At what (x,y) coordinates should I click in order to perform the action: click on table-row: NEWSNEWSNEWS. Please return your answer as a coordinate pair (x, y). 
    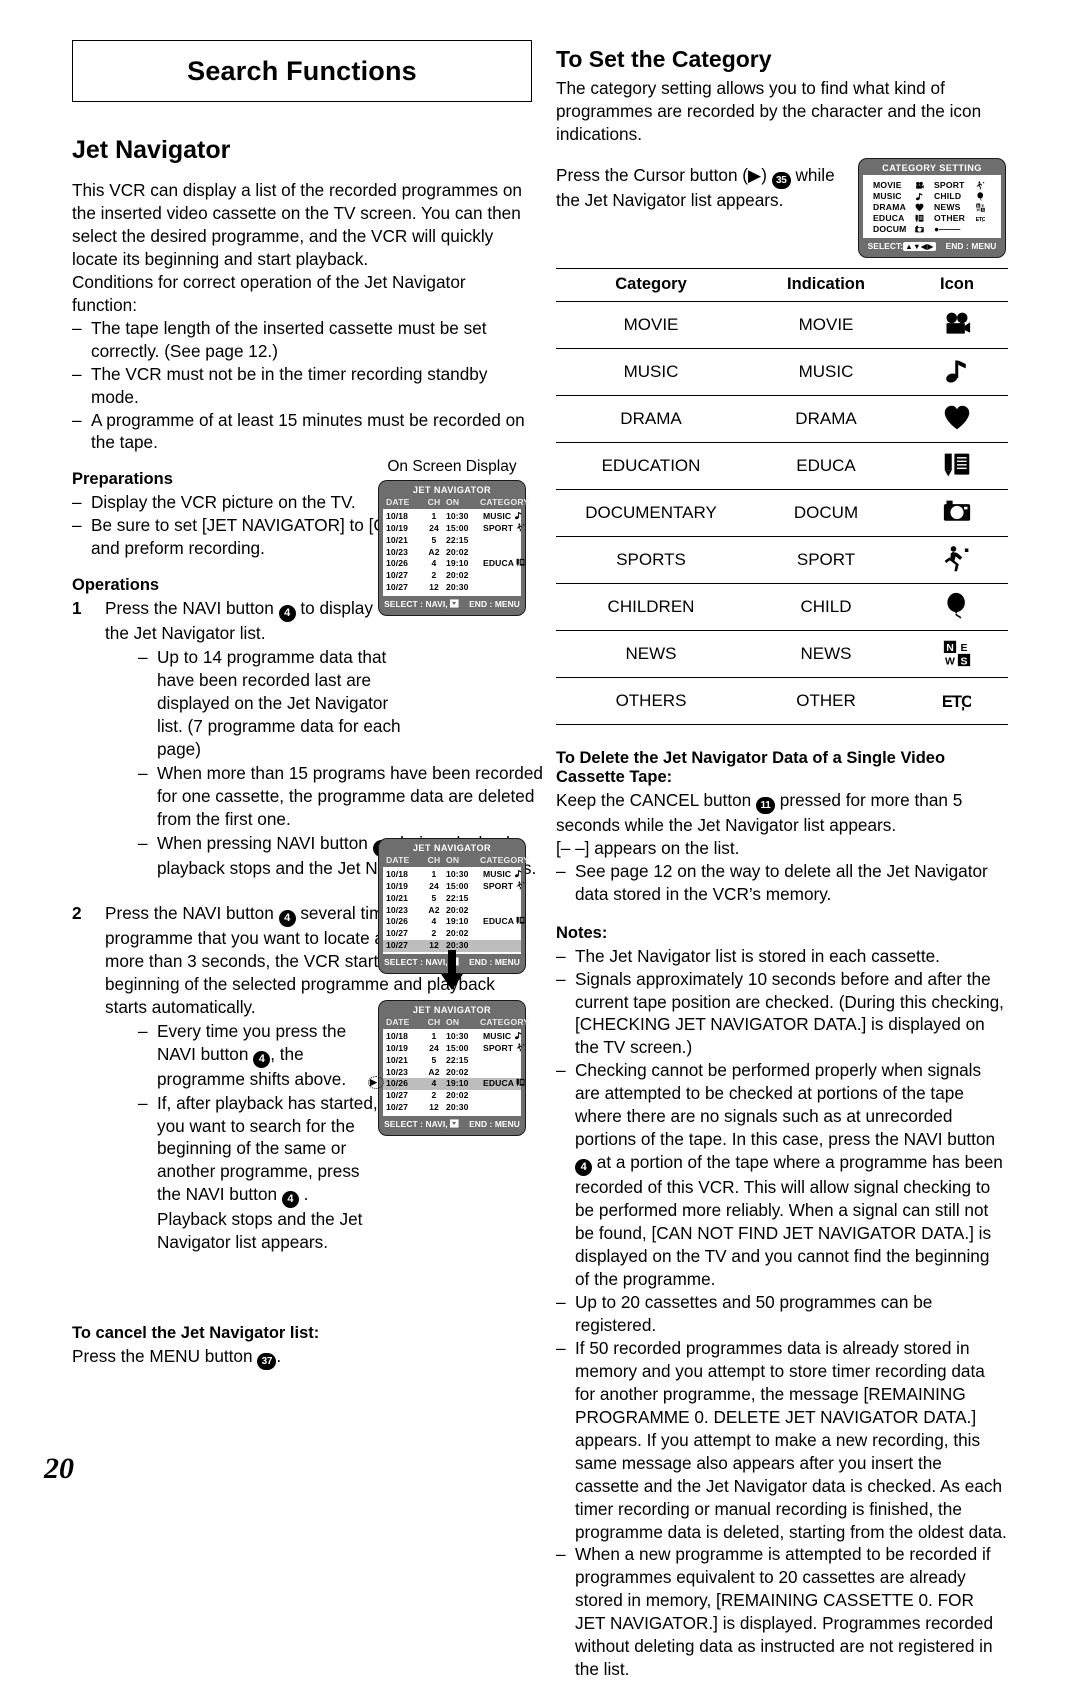
    Looking at the image, I should click on (782, 653).